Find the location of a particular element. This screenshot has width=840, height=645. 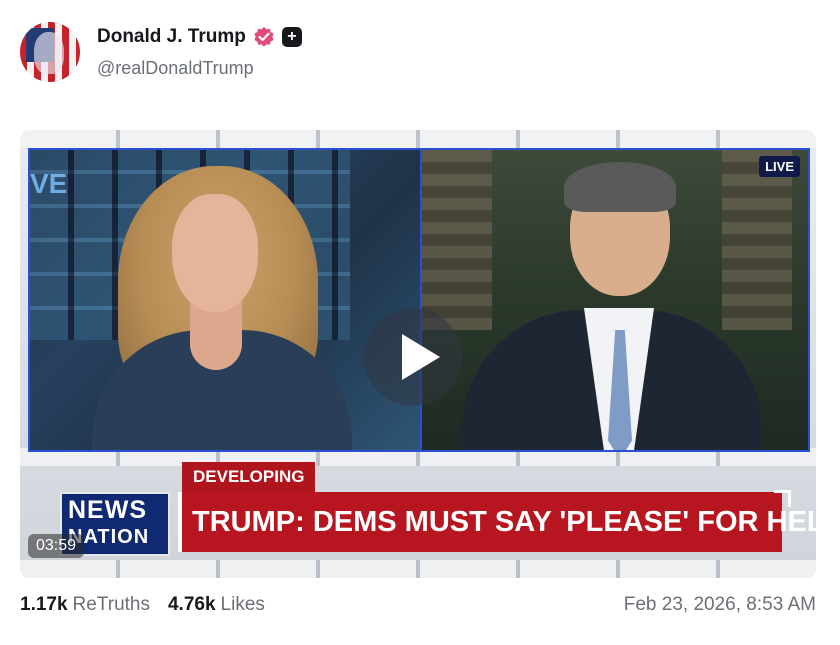

retruths-stat: 1.17k ReTruths is located at coordinates (85, 605).